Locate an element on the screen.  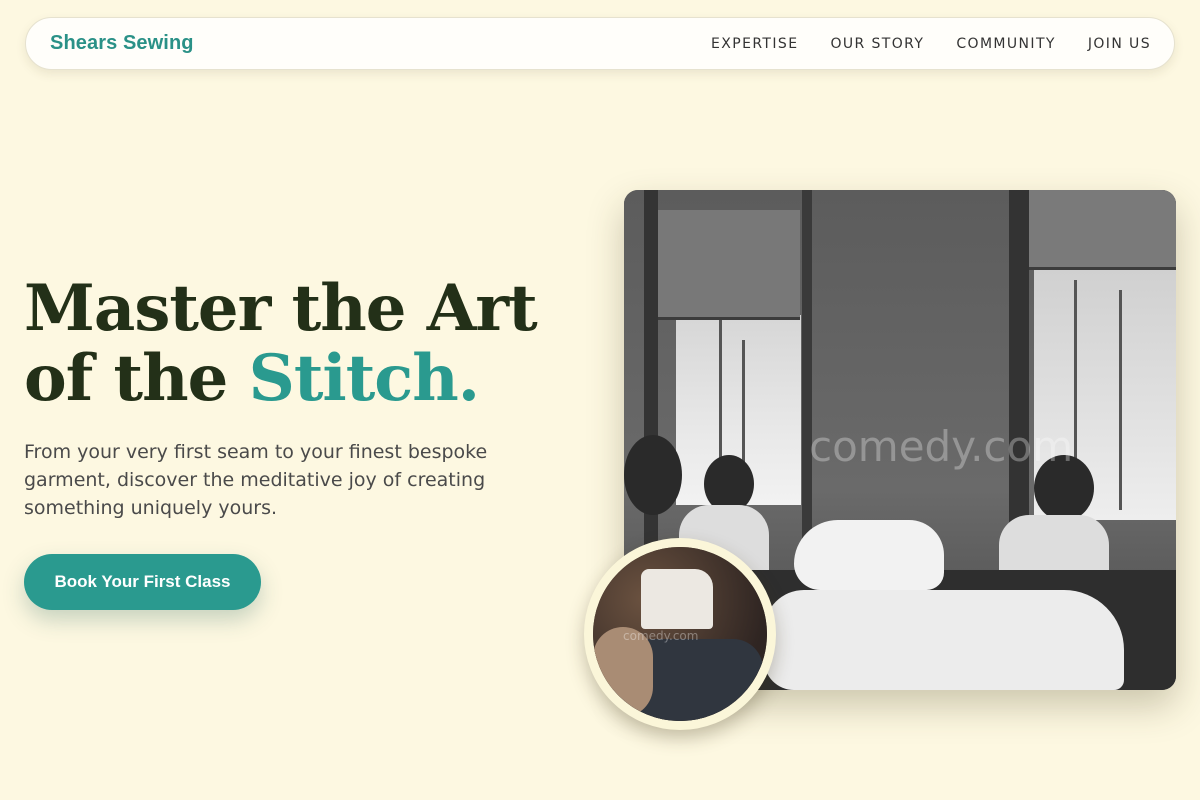
nav-link-our-story: OUR STORY is located at coordinates (877, 44).